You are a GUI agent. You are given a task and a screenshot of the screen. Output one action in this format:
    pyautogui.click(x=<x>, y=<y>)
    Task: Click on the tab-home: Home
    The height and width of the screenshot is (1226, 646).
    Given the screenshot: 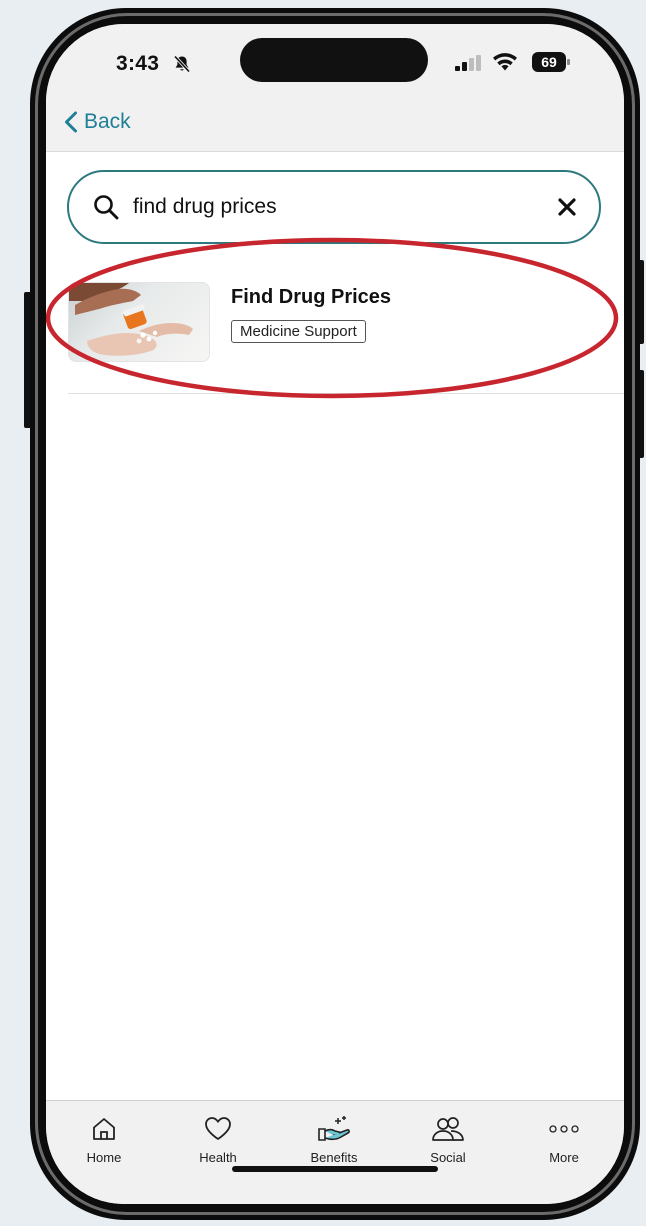 What is the action you would take?
    pyautogui.click(x=104, y=1140)
    